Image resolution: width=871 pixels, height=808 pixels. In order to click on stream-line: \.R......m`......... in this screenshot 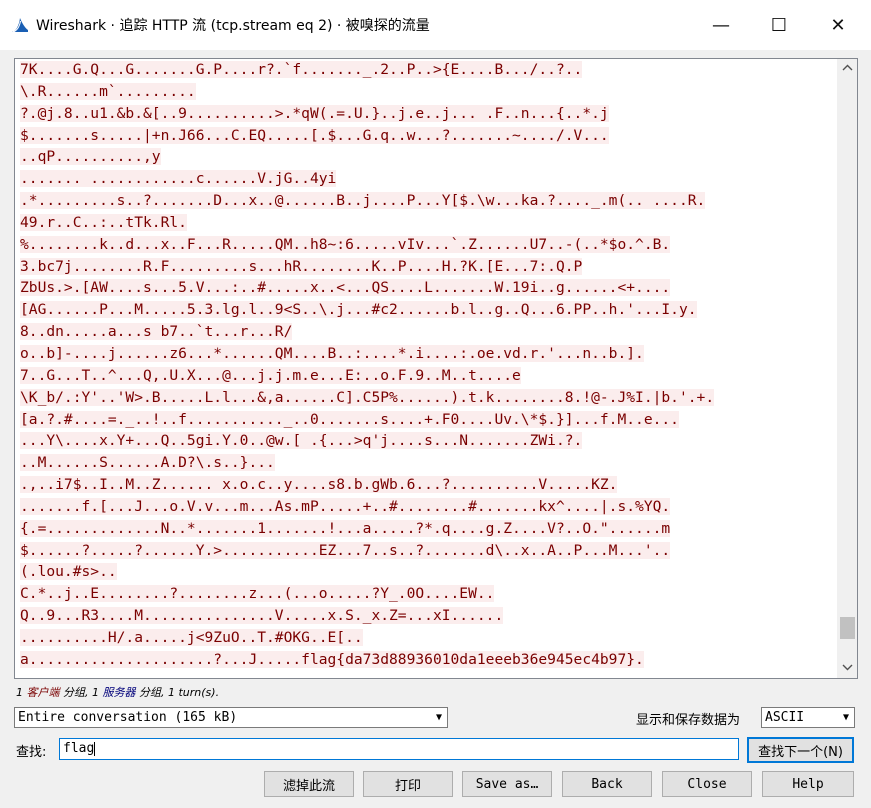, I will do `click(427, 92)`.